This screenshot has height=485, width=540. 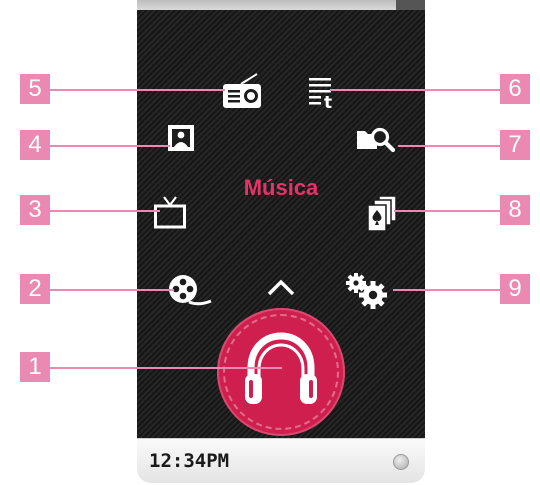 I want to click on callout-7: 7, so click(x=515, y=145).